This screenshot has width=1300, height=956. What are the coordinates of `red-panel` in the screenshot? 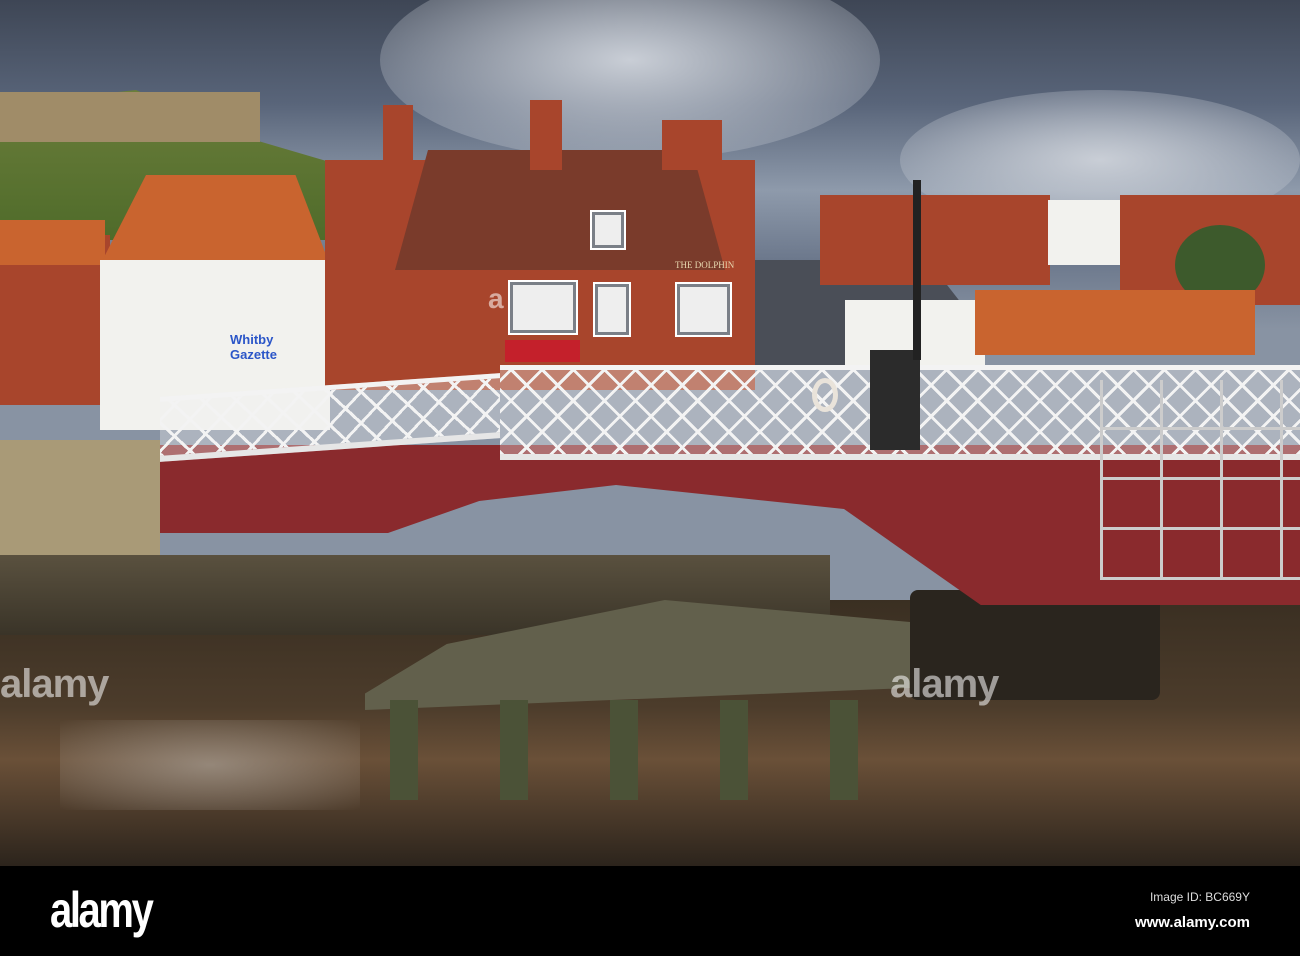 It's located at (542, 351).